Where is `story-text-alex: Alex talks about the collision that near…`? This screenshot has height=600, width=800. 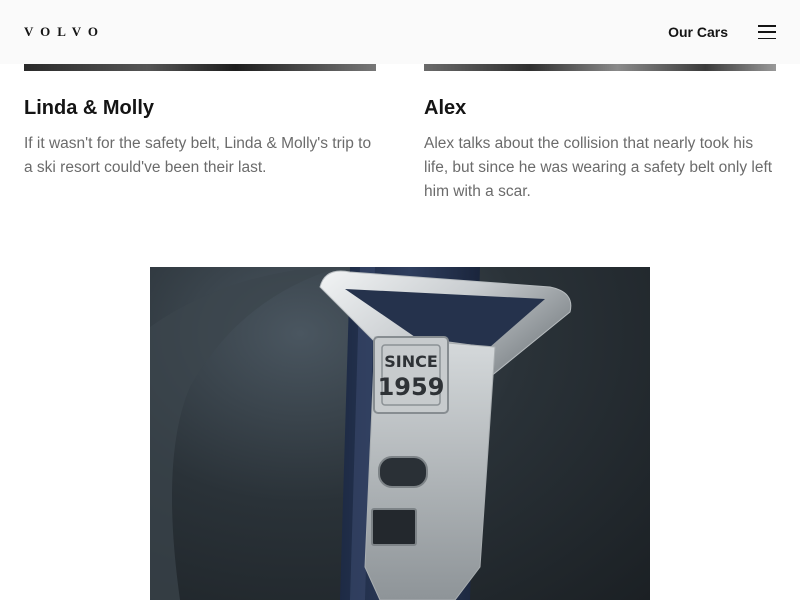 story-text-alex: Alex talks about the collision that near… is located at coordinates (598, 167).